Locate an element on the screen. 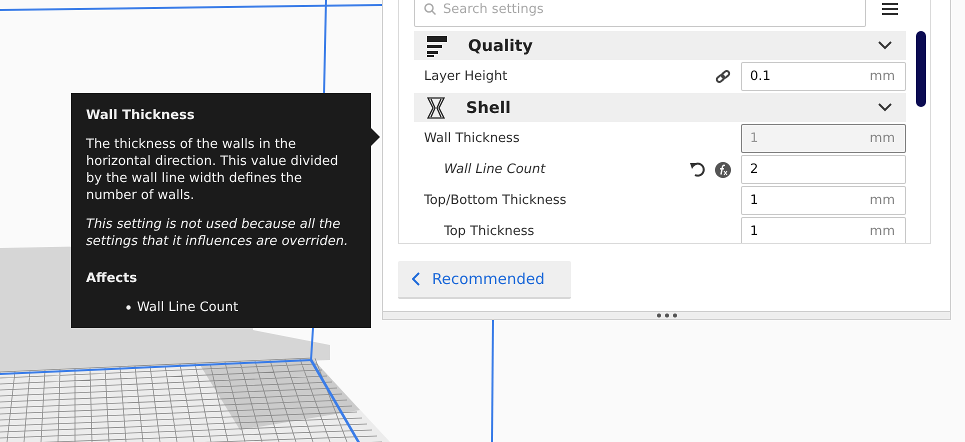  drag-handle-icon is located at coordinates (667, 315).